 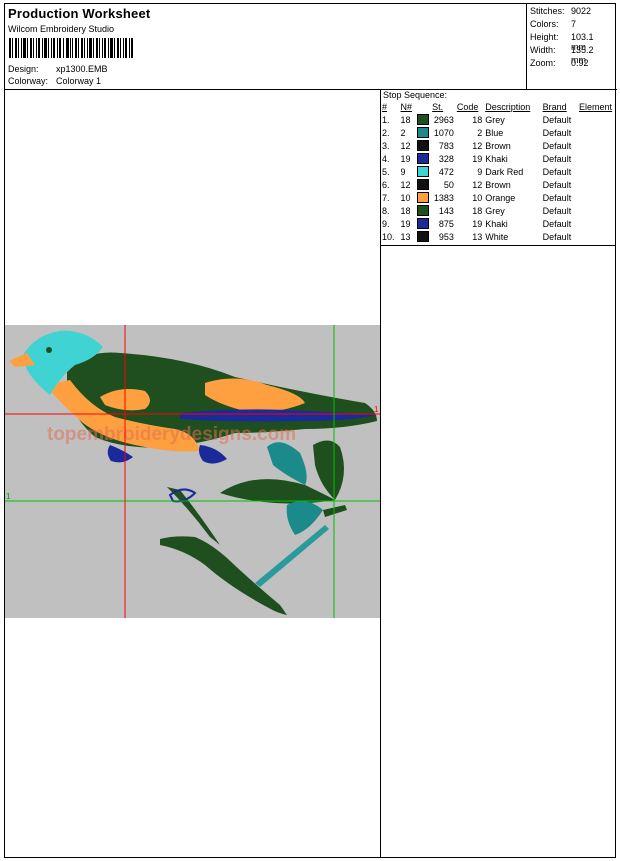 What do you see at coordinates (311, 89) in the screenshot?
I see `header-divider` at bounding box center [311, 89].